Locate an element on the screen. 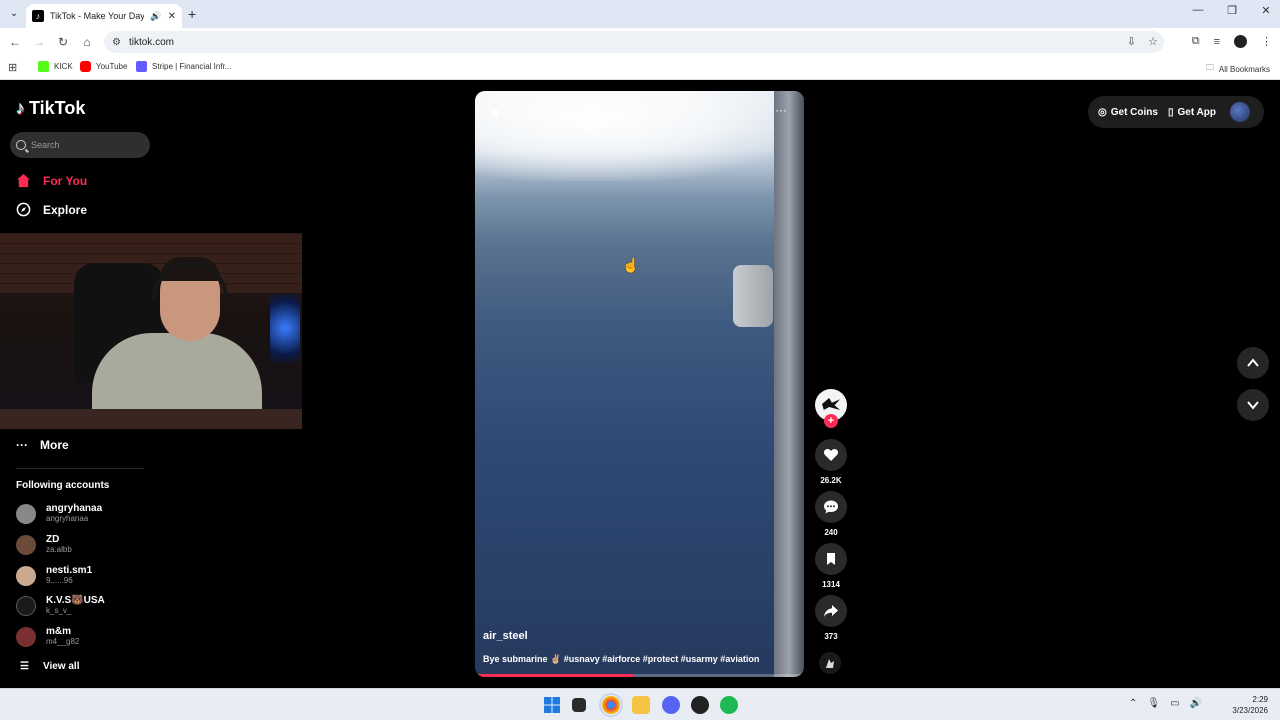 The width and height of the screenshot is (1280, 720). volume-icon: 🔊 is located at coordinates (1196, 703).